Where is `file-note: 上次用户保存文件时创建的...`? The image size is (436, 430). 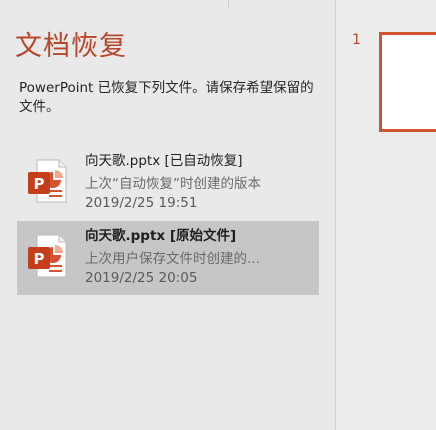 file-note: 上次用户保存文件时创建的... is located at coordinates (172, 259).